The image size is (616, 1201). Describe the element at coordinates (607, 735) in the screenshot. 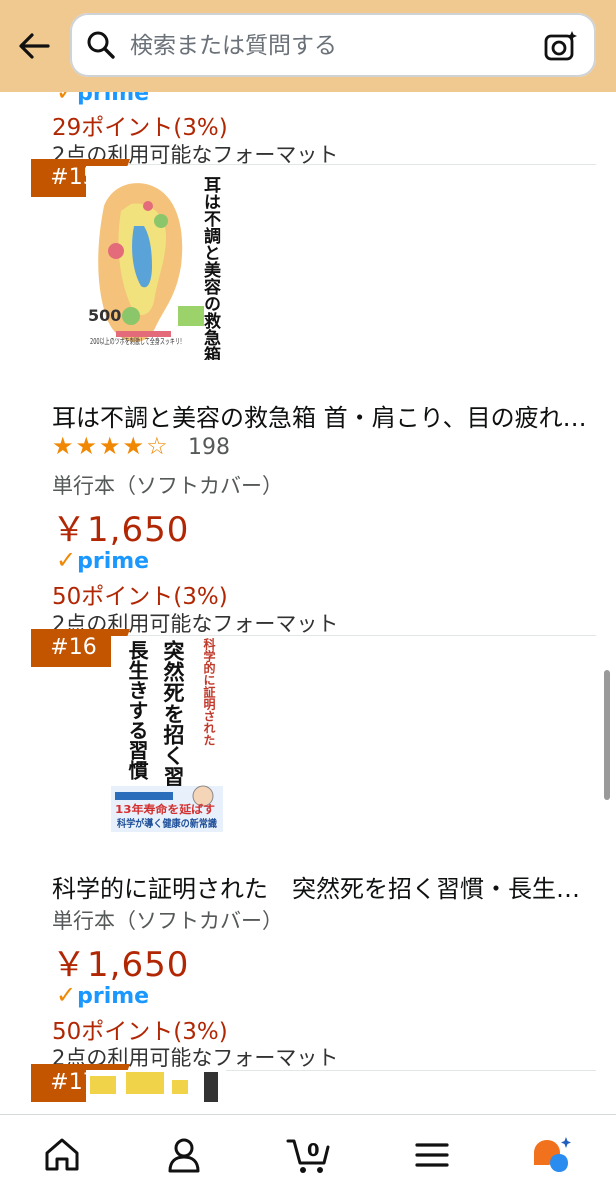

I see `scrollbar` at that location.